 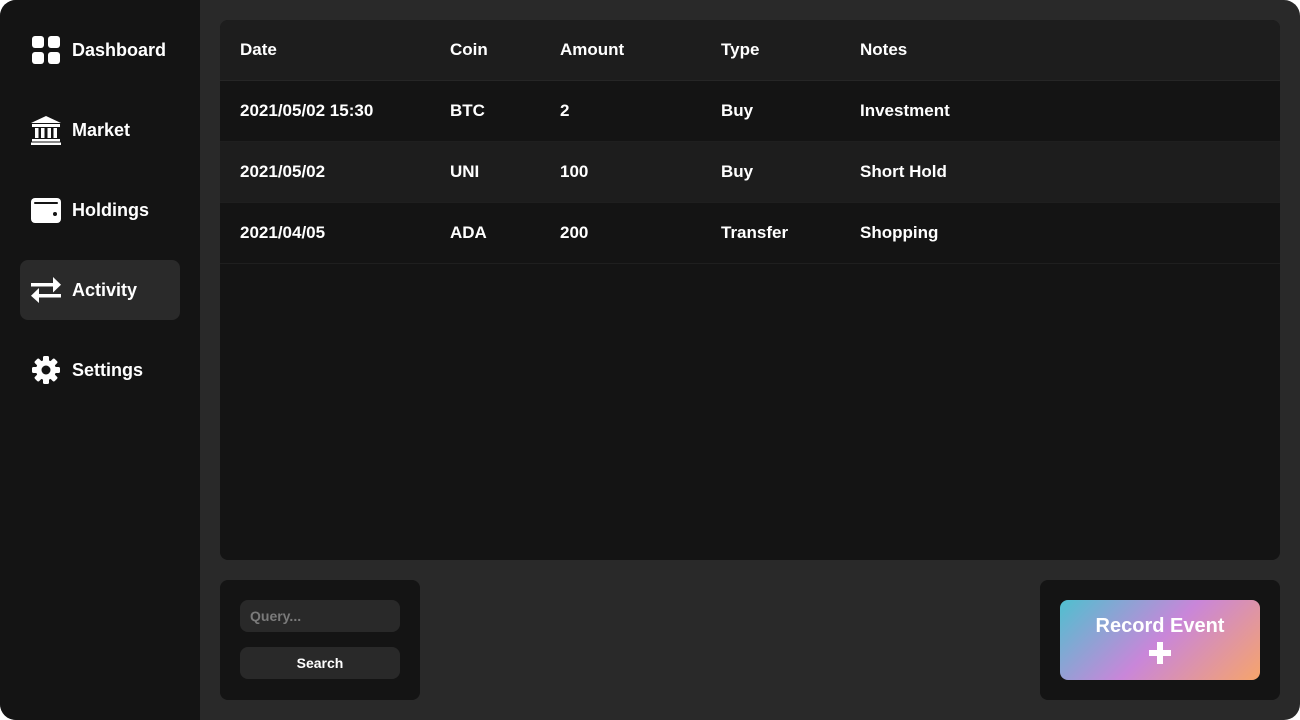 What do you see at coordinates (905, 110) in the screenshot?
I see `cell-notes: Investment` at bounding box center [905, 110].